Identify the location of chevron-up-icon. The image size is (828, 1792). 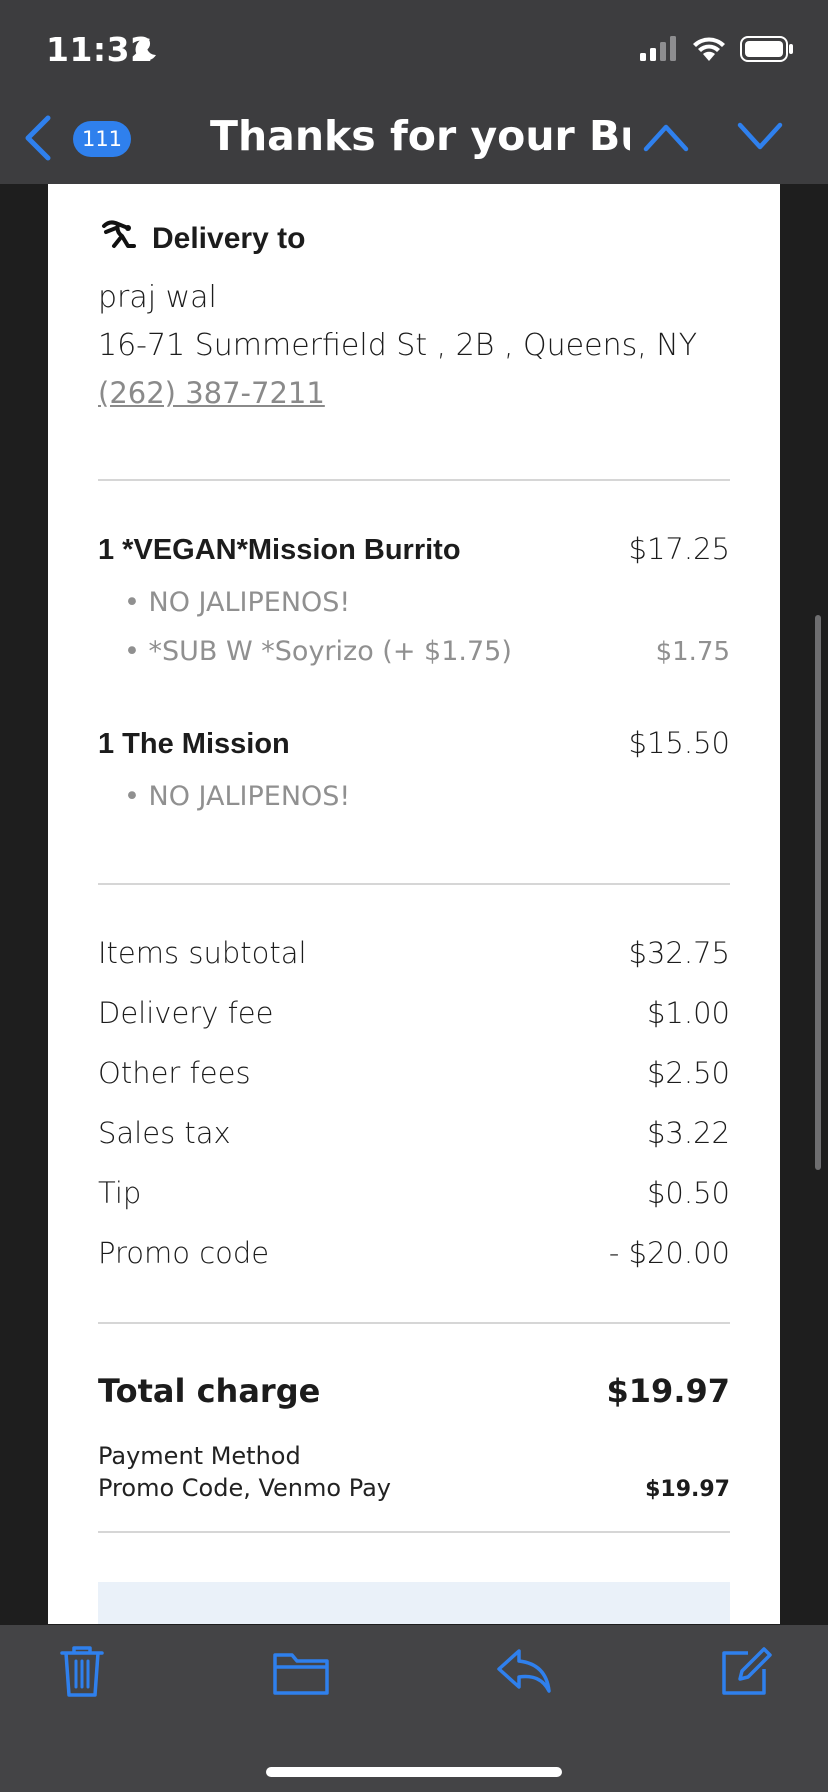
(666, 137).